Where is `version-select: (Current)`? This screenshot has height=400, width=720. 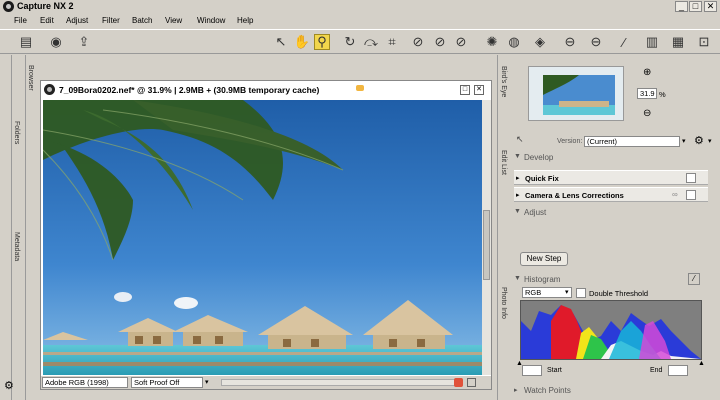 version-select: (Current) is located at coordinates (632, 141).